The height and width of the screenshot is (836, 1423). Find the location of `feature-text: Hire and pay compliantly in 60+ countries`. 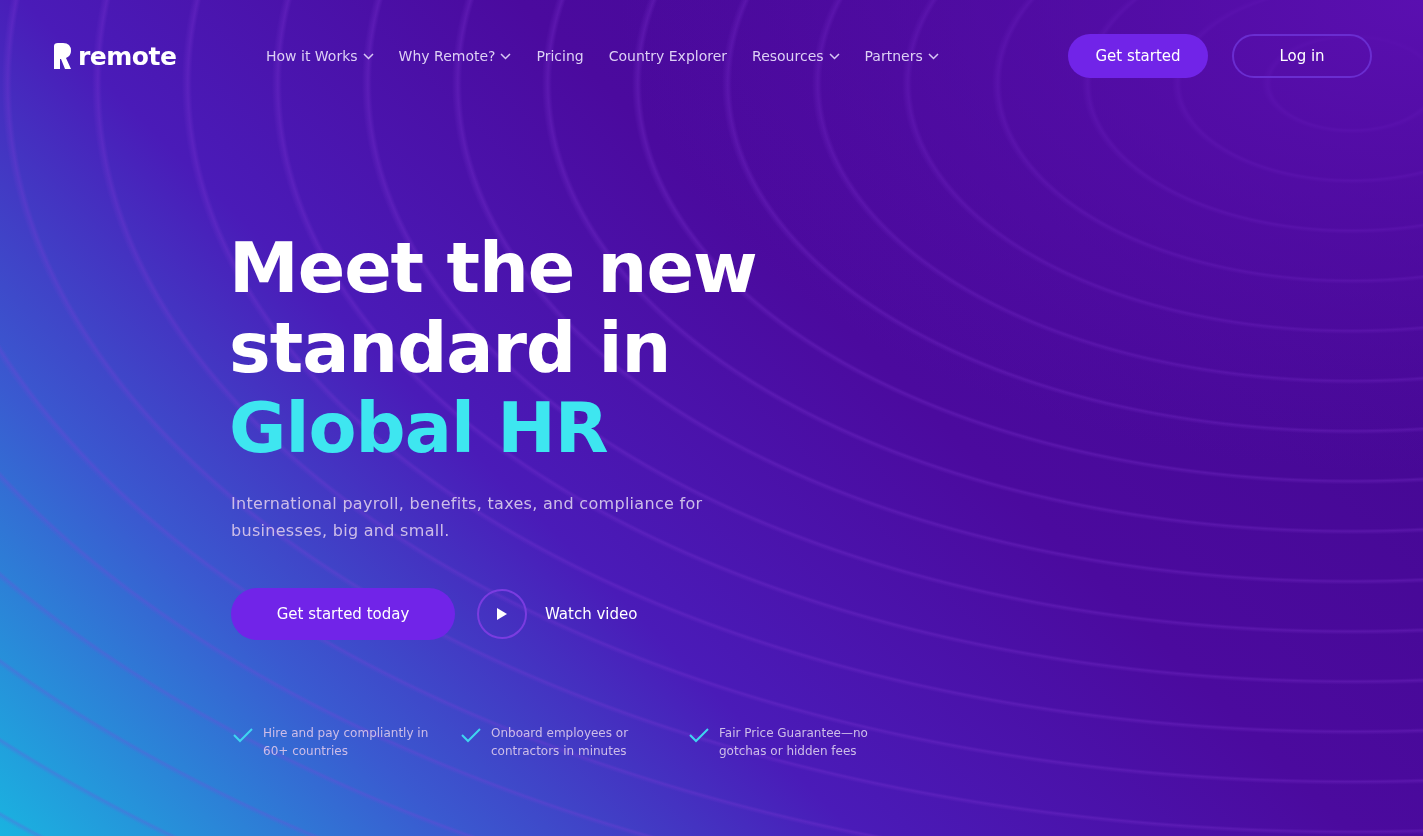

feature-text: Hire and pay compliantly in 60+ countries is located at coordinates (346, 742).